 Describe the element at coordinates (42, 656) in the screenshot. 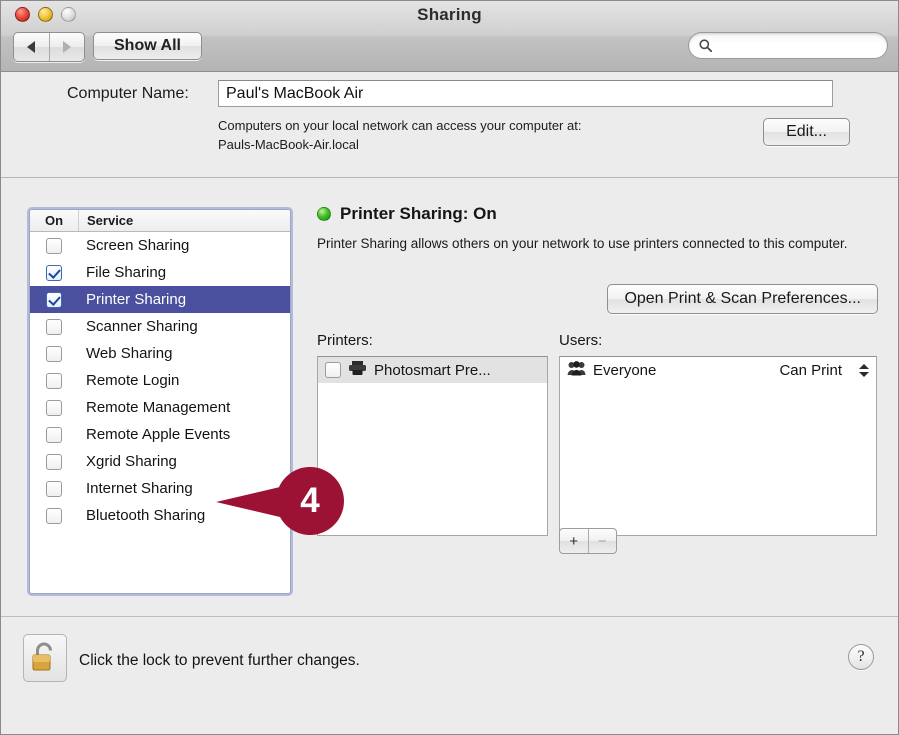

I see `unlocked-padlock-icon` at that location.